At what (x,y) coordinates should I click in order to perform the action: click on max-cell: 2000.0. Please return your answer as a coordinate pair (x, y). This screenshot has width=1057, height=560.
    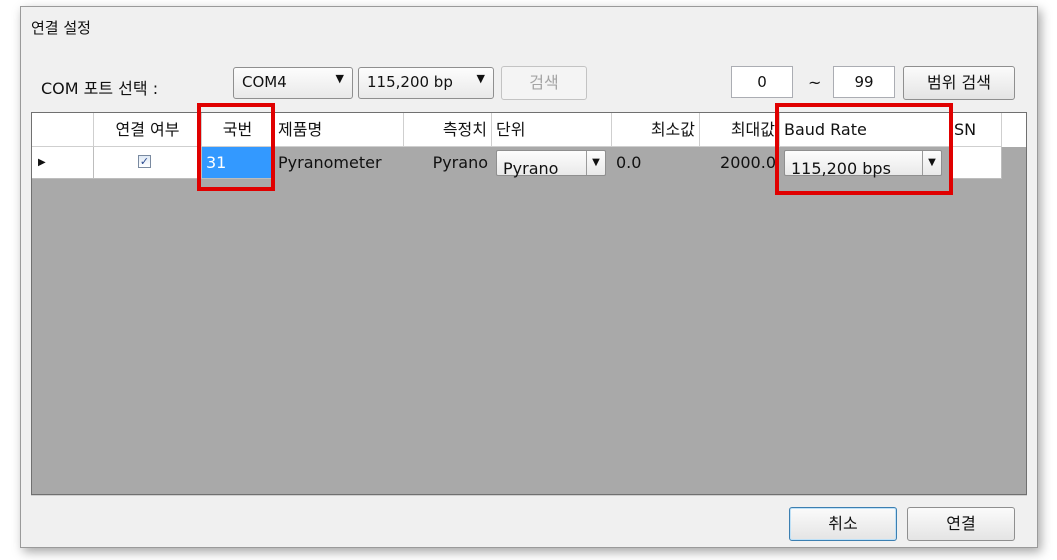
    Looking at the image, I should click on (740, 163).